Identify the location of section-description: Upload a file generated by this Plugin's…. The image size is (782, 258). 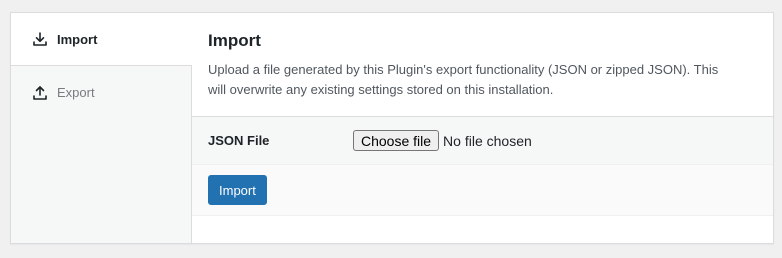
(463, 79).